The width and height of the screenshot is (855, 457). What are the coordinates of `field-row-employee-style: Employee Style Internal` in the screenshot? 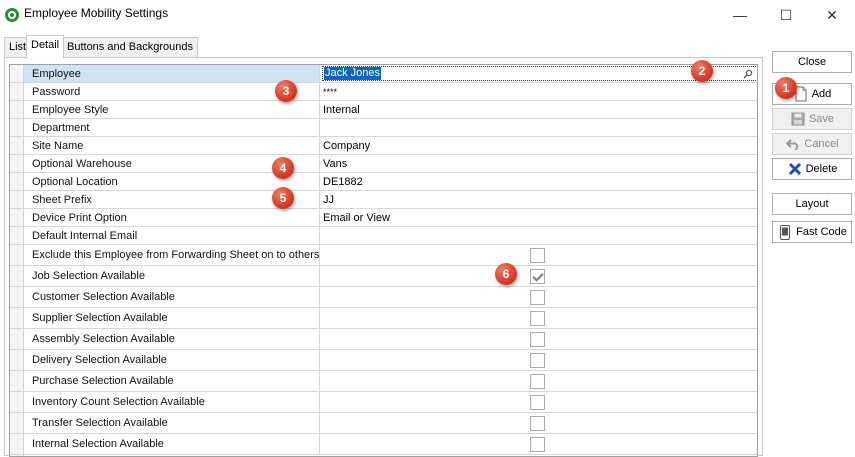 It's located at (383, 110).